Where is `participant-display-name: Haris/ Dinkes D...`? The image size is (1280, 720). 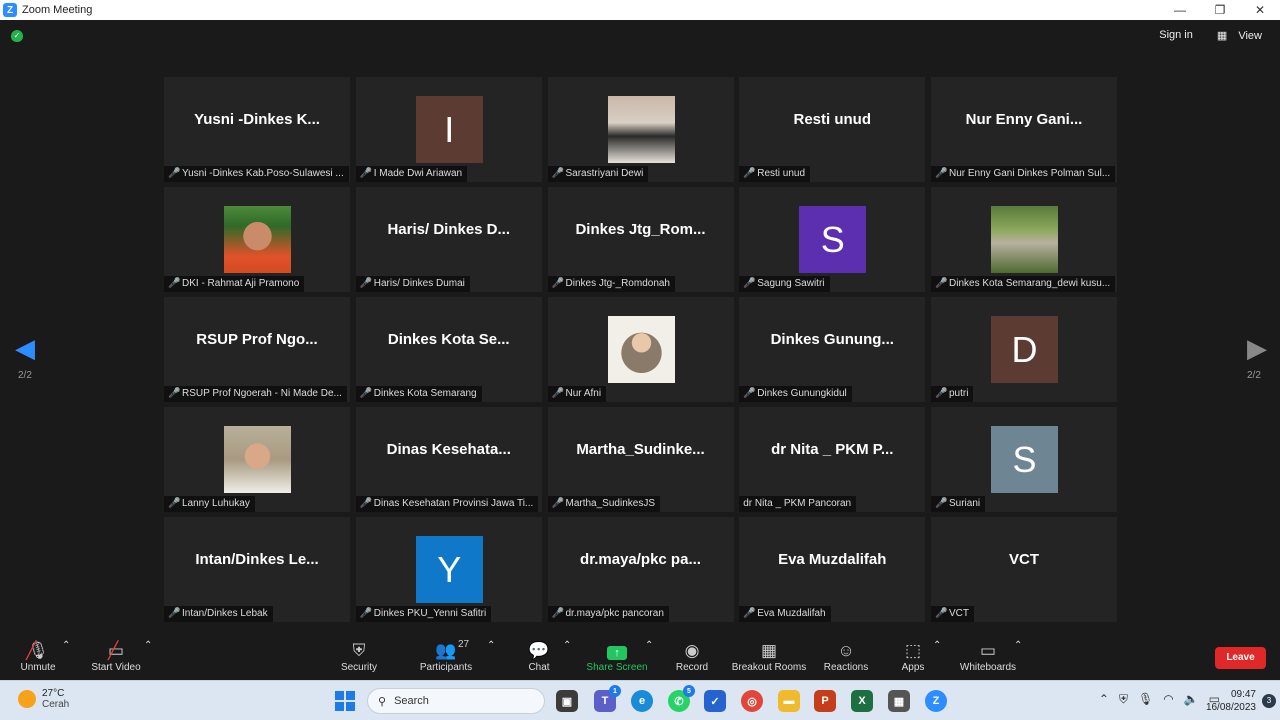
participant-display-name: Haris/ Dinkes D... is located at coordinates (449, 229).